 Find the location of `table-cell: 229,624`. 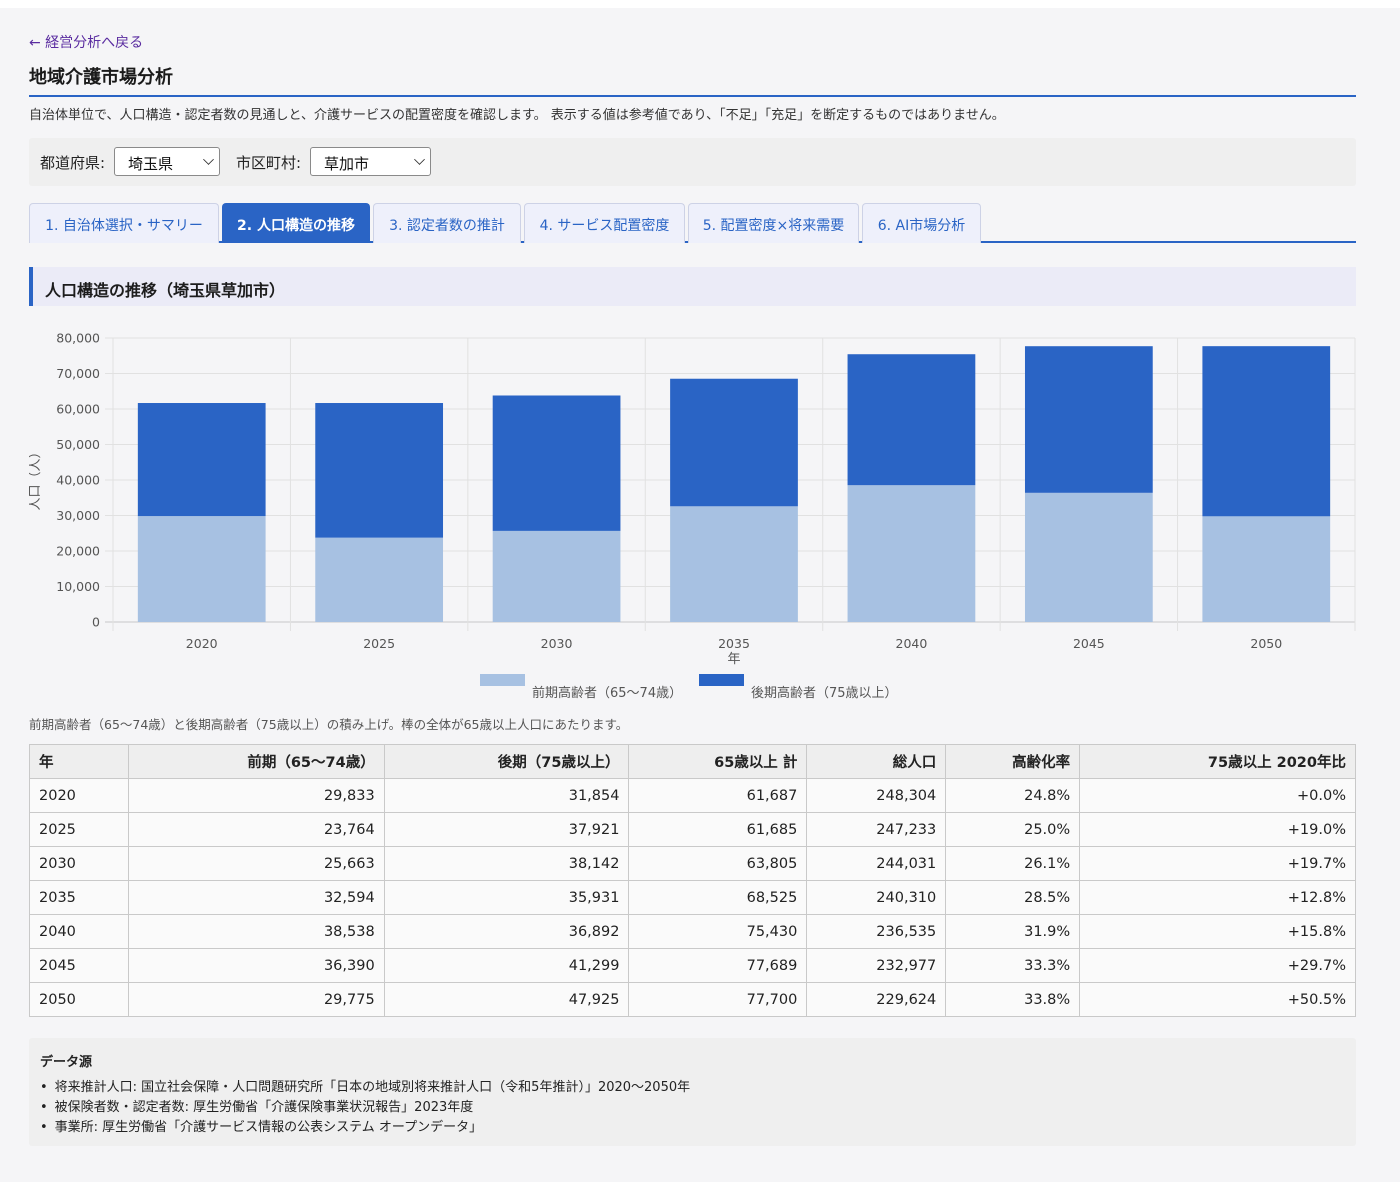

table-cell: 229,624 is located at coordinates (876, 999).